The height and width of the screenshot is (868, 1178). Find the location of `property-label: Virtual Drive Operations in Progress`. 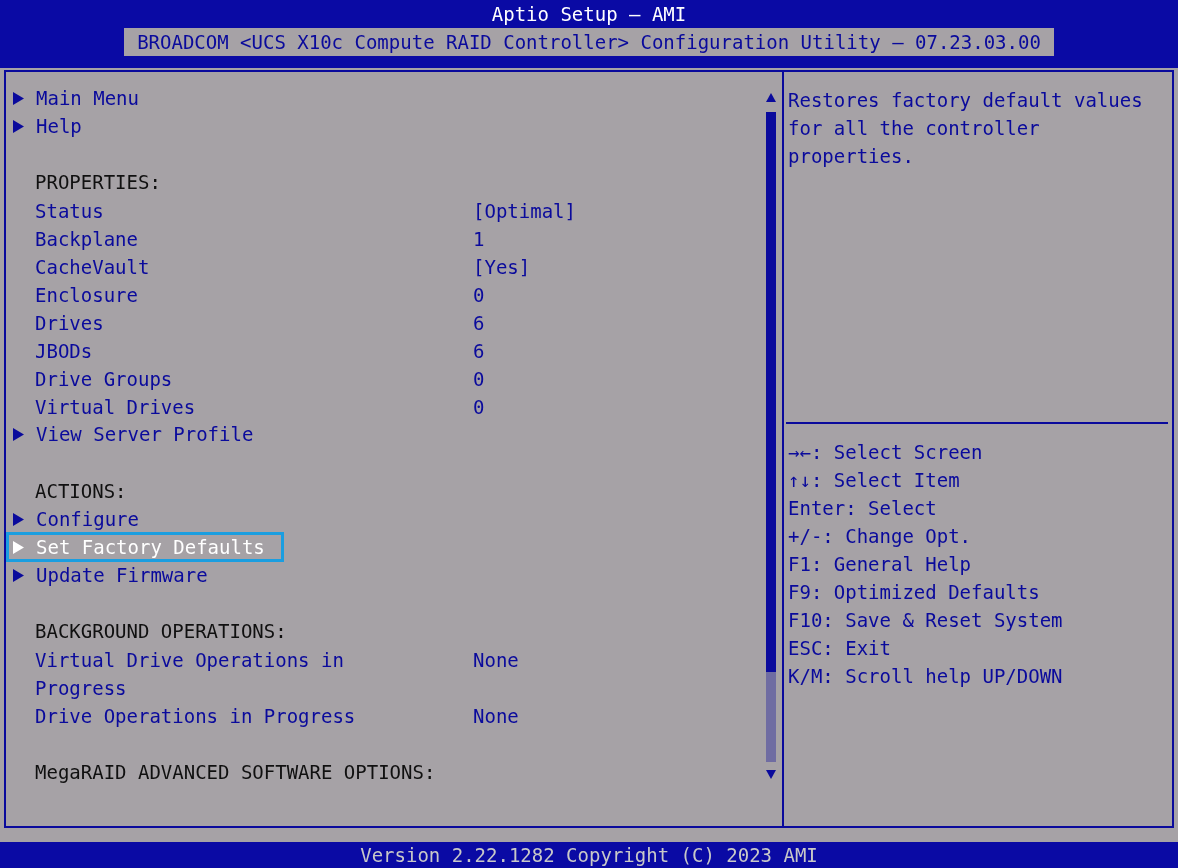

property-label: Virtual Drive Operations in Progress is located at coordinates (190, 674).